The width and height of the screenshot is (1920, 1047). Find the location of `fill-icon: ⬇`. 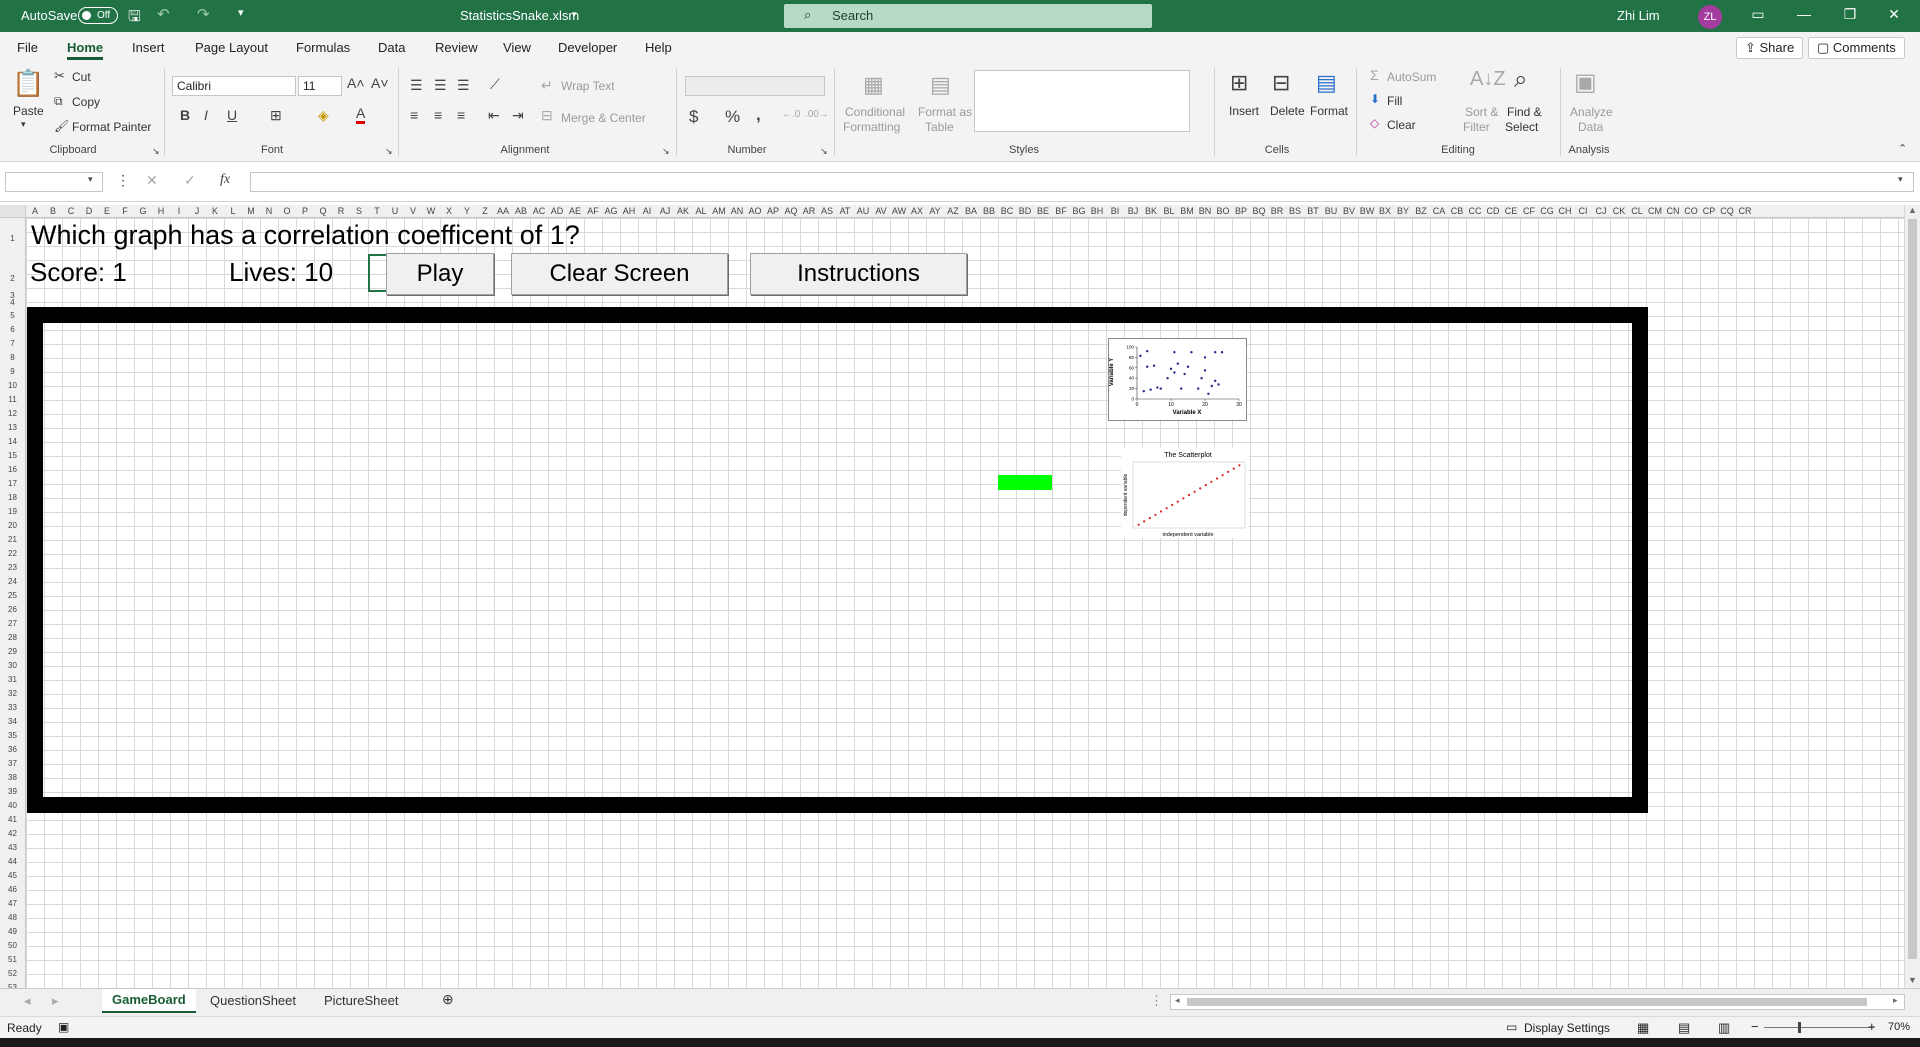

fill-icon: ⬇ is located at coordinates (1375, 99).